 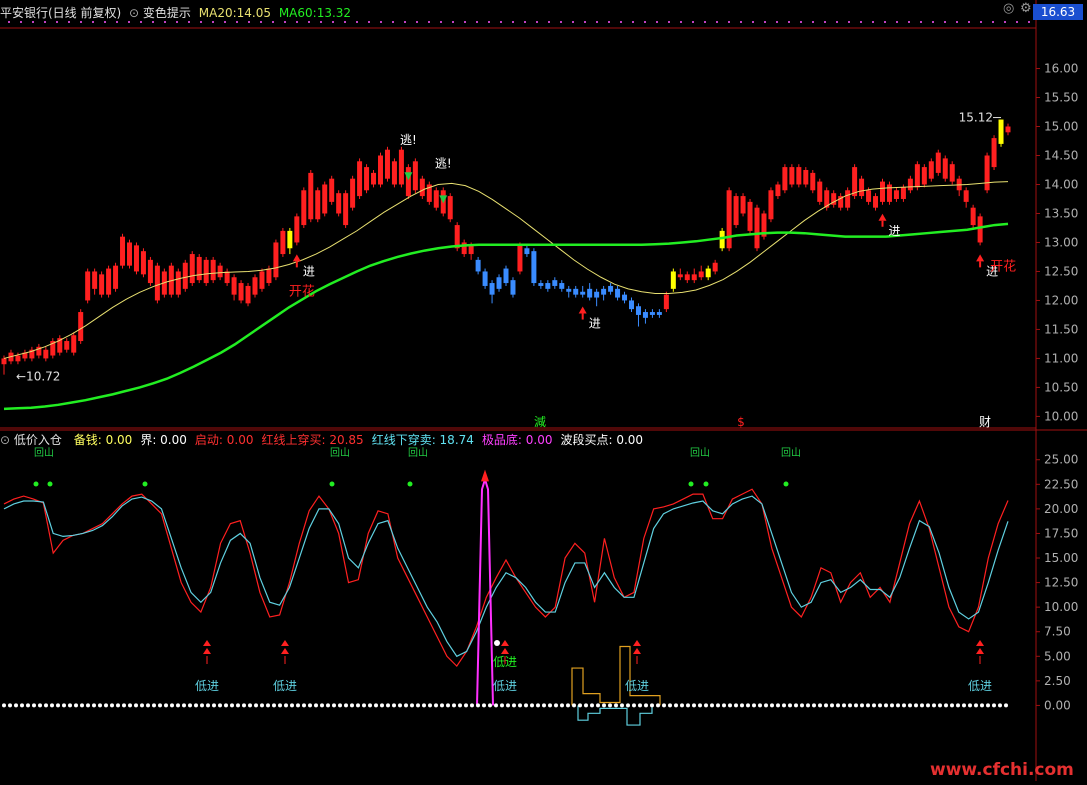 What do you see at coordinates (5, 440) in the screenshot?
I see `sub-toggle-icon: ⊙` at bounding box center [5, 440].